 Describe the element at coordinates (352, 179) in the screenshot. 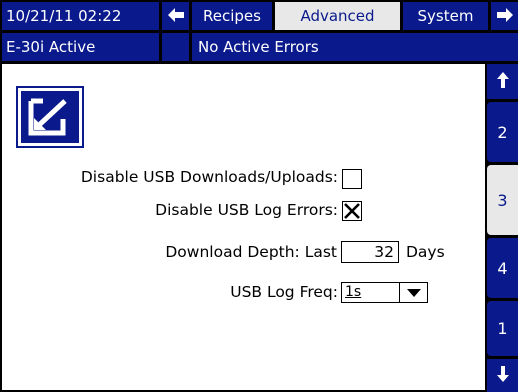

I see `disable-usb-transfer-checkbox` at that location.